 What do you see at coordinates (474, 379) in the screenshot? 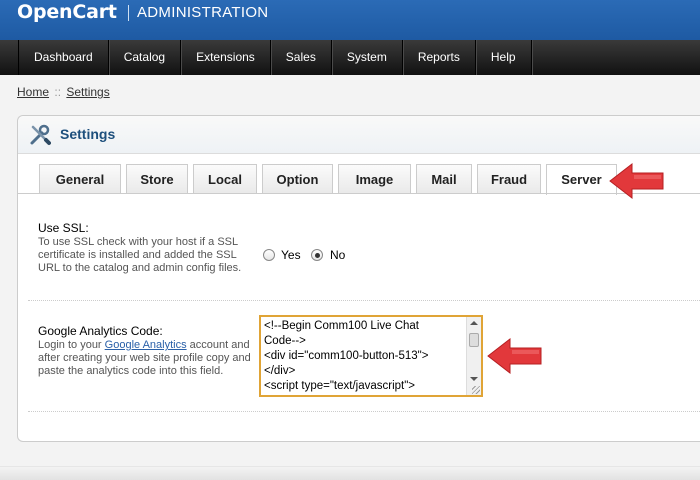
I see `scroll-down-icon` at bounding box center [474, 379].